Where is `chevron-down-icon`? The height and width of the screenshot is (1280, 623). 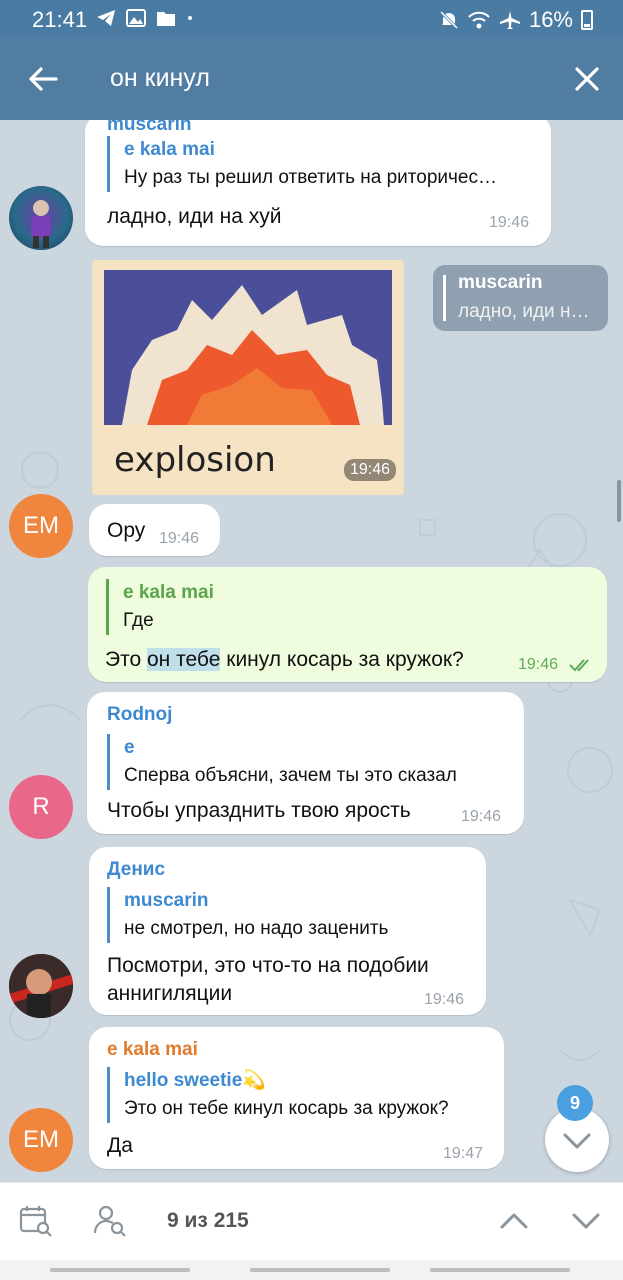
chevron-down-icon is located at coordinates (586, 1221).